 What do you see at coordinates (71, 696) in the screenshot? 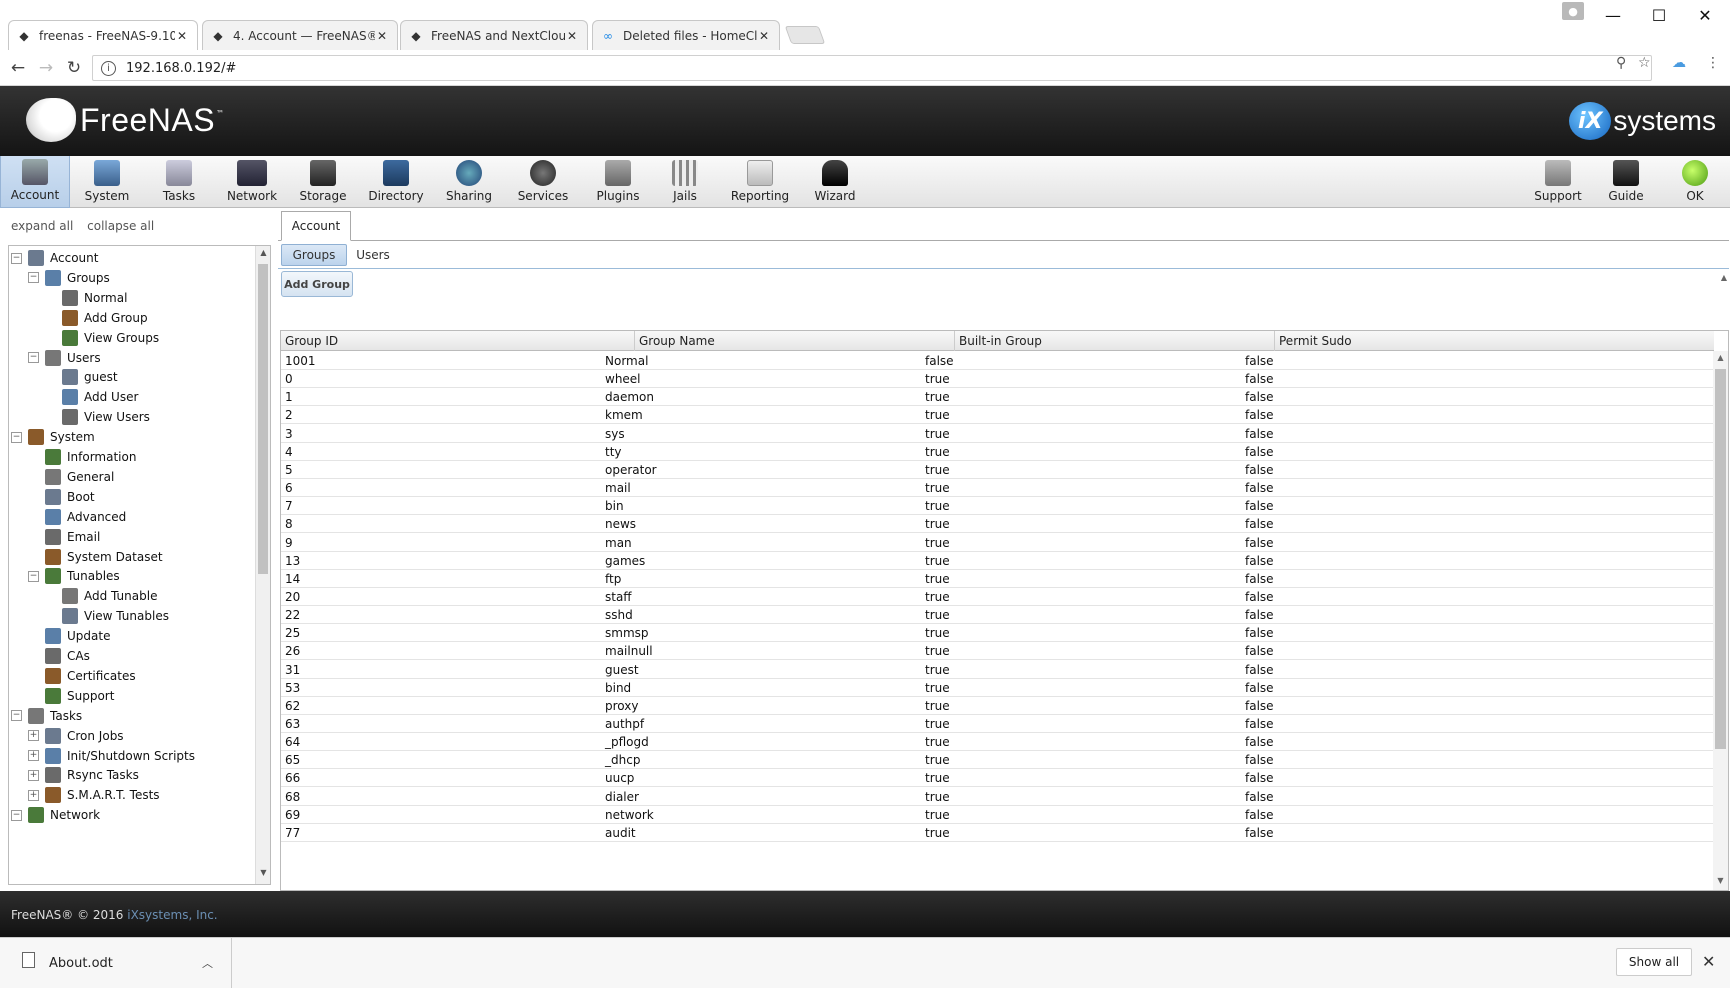
I see `tree-item-support: Support` at bounding box center [71, 696].